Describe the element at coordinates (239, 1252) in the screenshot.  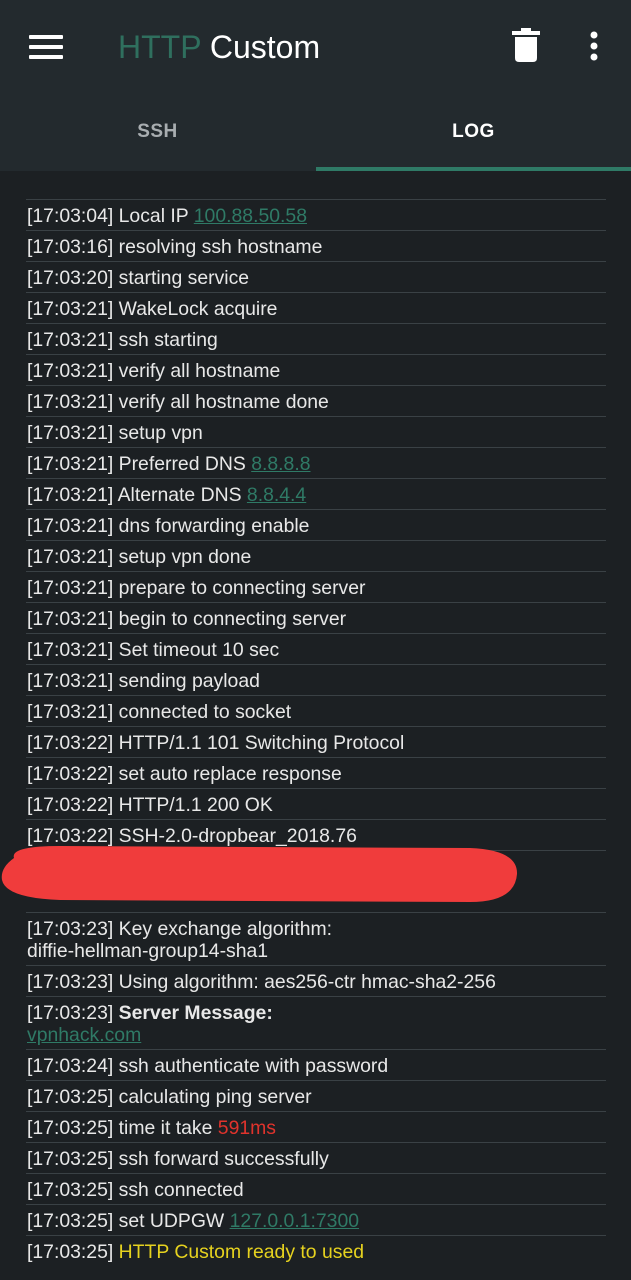
I see `ready-status: HTTP Custom ready to used` at that location.